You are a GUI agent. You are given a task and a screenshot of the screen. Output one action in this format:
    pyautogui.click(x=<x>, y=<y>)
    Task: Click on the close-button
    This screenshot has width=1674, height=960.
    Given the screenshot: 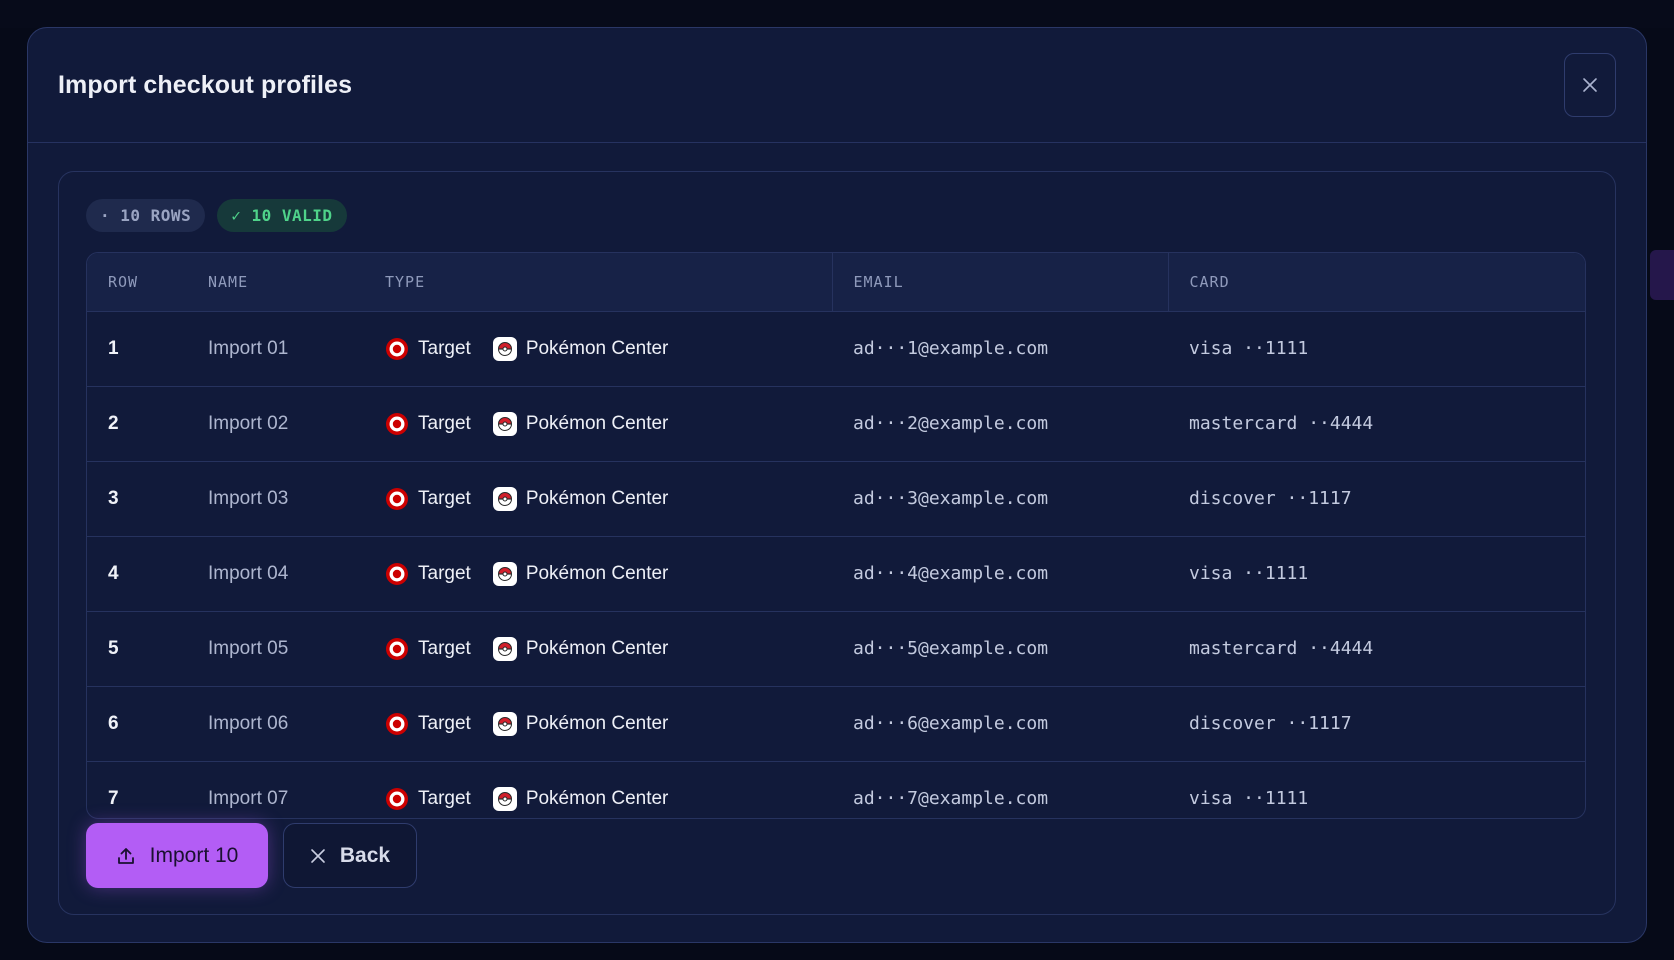 What is the action you would take?
    pyautogui.click(x=1590, y=85)
    